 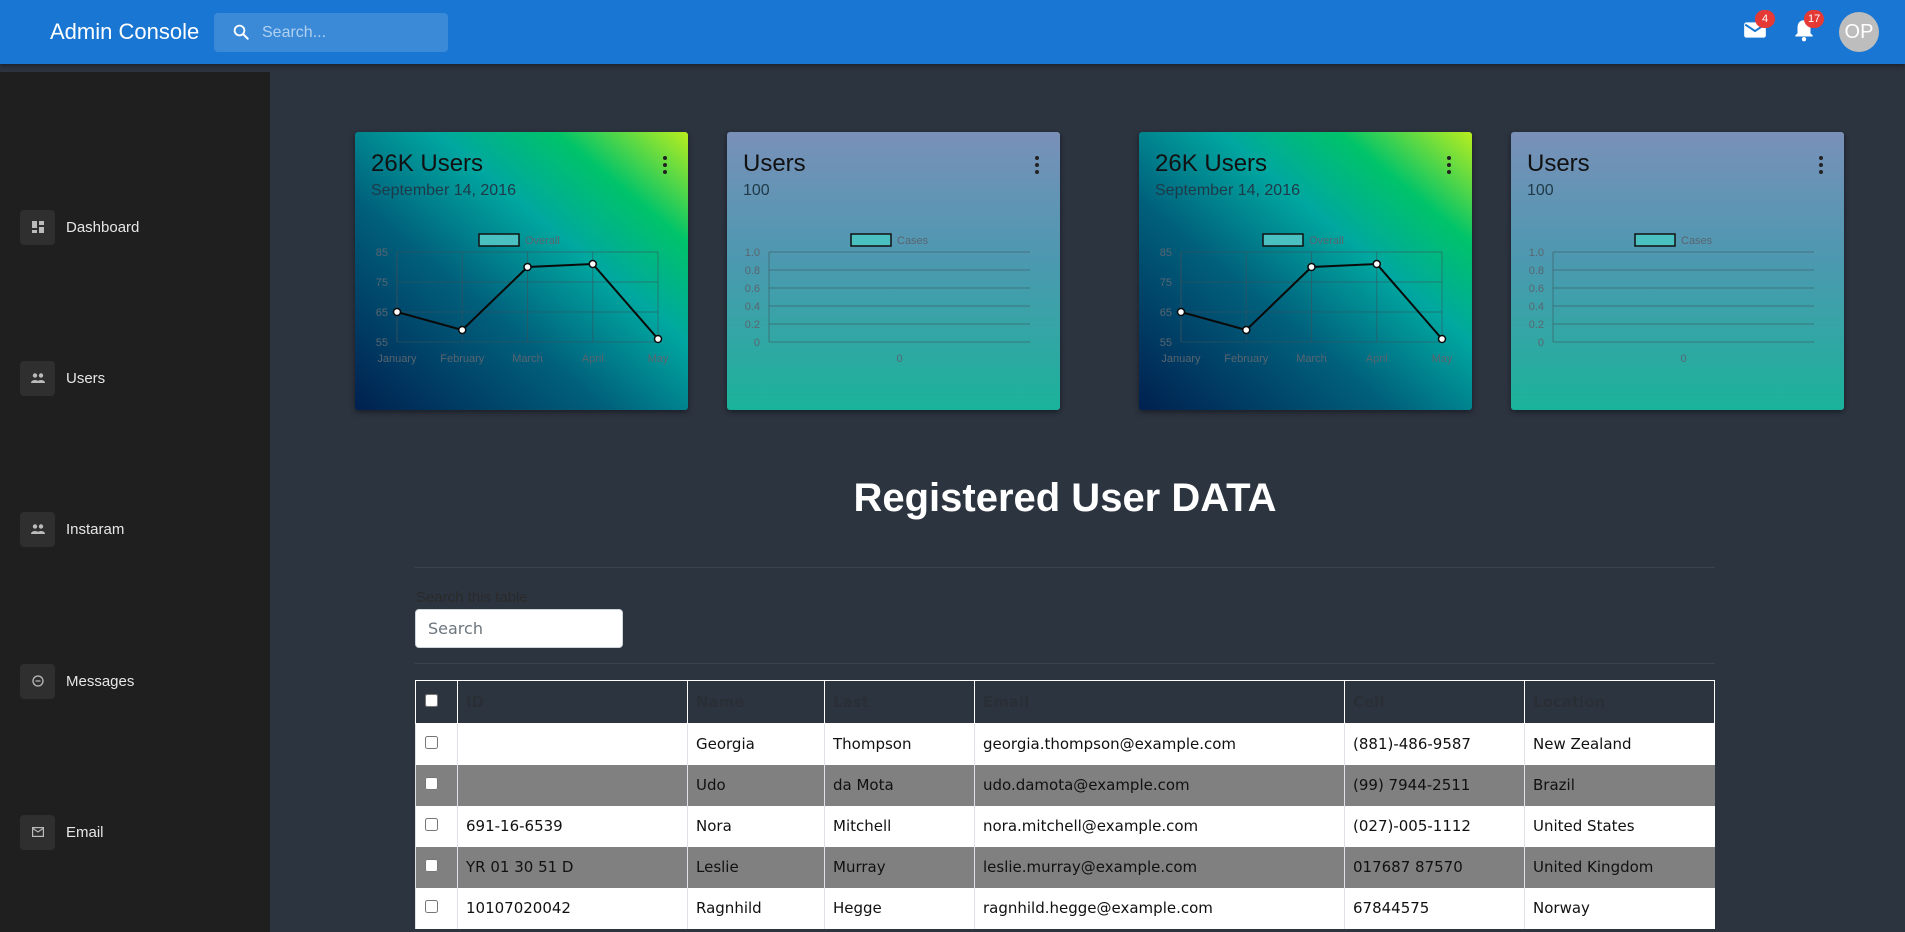 What do you see at coordinates (140, 378) in the screenshot?
I see `sidebar-item-users: Users` at bounding box center [140, 378].